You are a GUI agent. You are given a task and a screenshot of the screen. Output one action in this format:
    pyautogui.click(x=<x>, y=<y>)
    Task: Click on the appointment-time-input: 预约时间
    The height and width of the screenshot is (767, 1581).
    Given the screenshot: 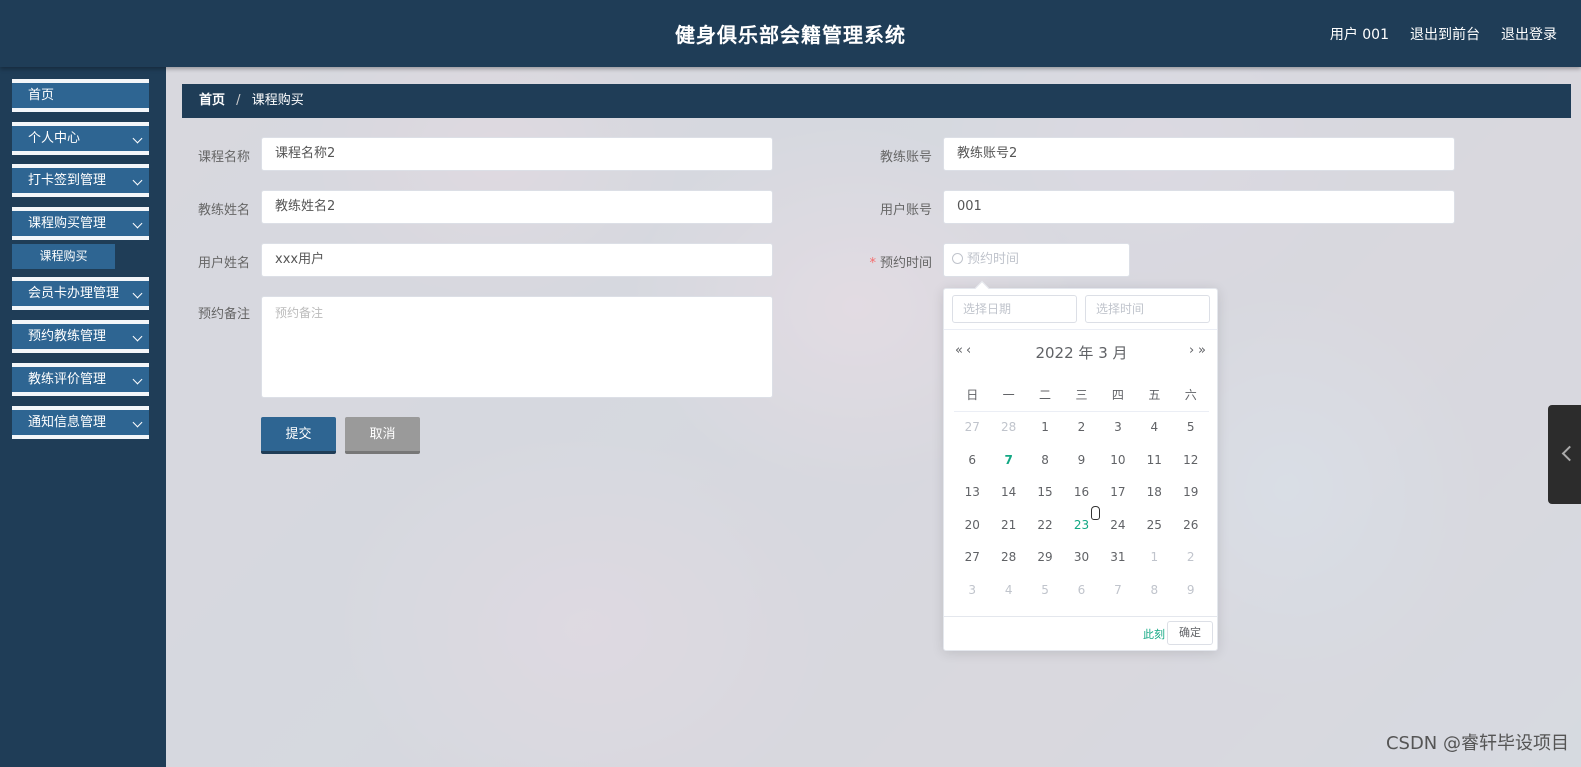 What is the action you would take?
    pyautogui.click(x=1036, y=260)
    